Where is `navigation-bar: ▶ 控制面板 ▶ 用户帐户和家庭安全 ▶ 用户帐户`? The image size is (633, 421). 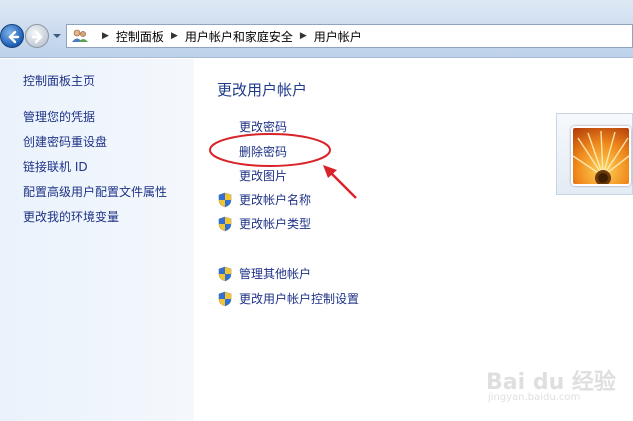 navigation-bar: ▶ 控制面板 ▶ 用户帐户和家庭安全 ▶ 用户帐户 is located at coordinates (316, 29).